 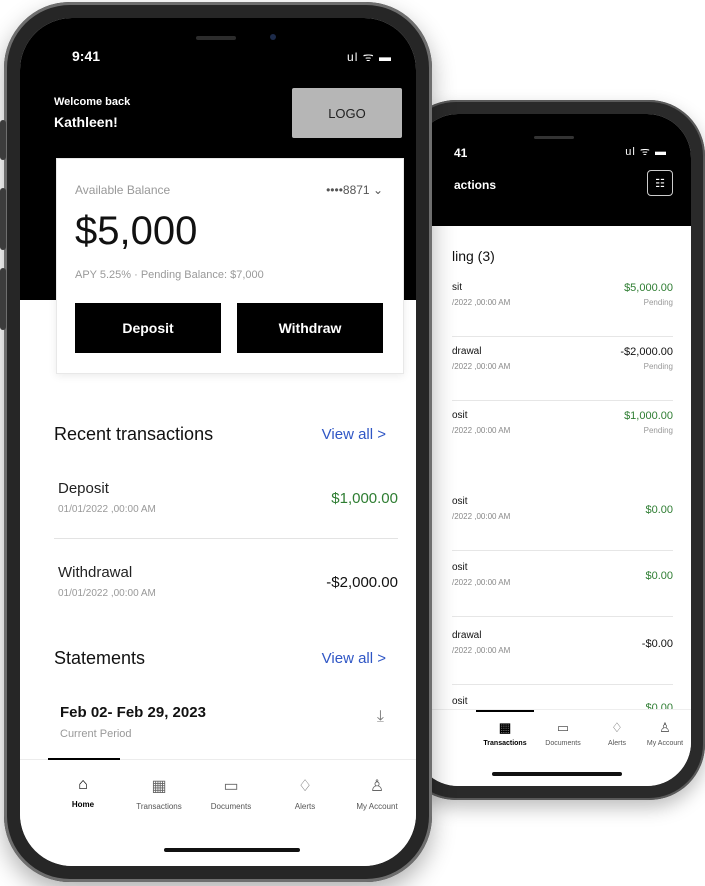 What do you see at coordinates (95, 572) in the screenshot?
I see `transaction-name: Withdrawal` at bounding box center [95, 572].